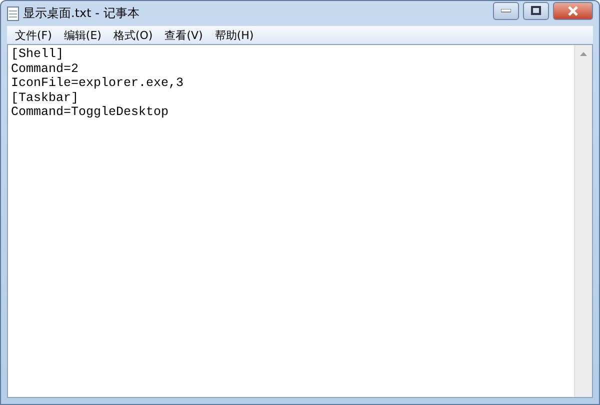 The width and height of the screenshot is (600, 405). I want to click on close-button, so click(573, 11).